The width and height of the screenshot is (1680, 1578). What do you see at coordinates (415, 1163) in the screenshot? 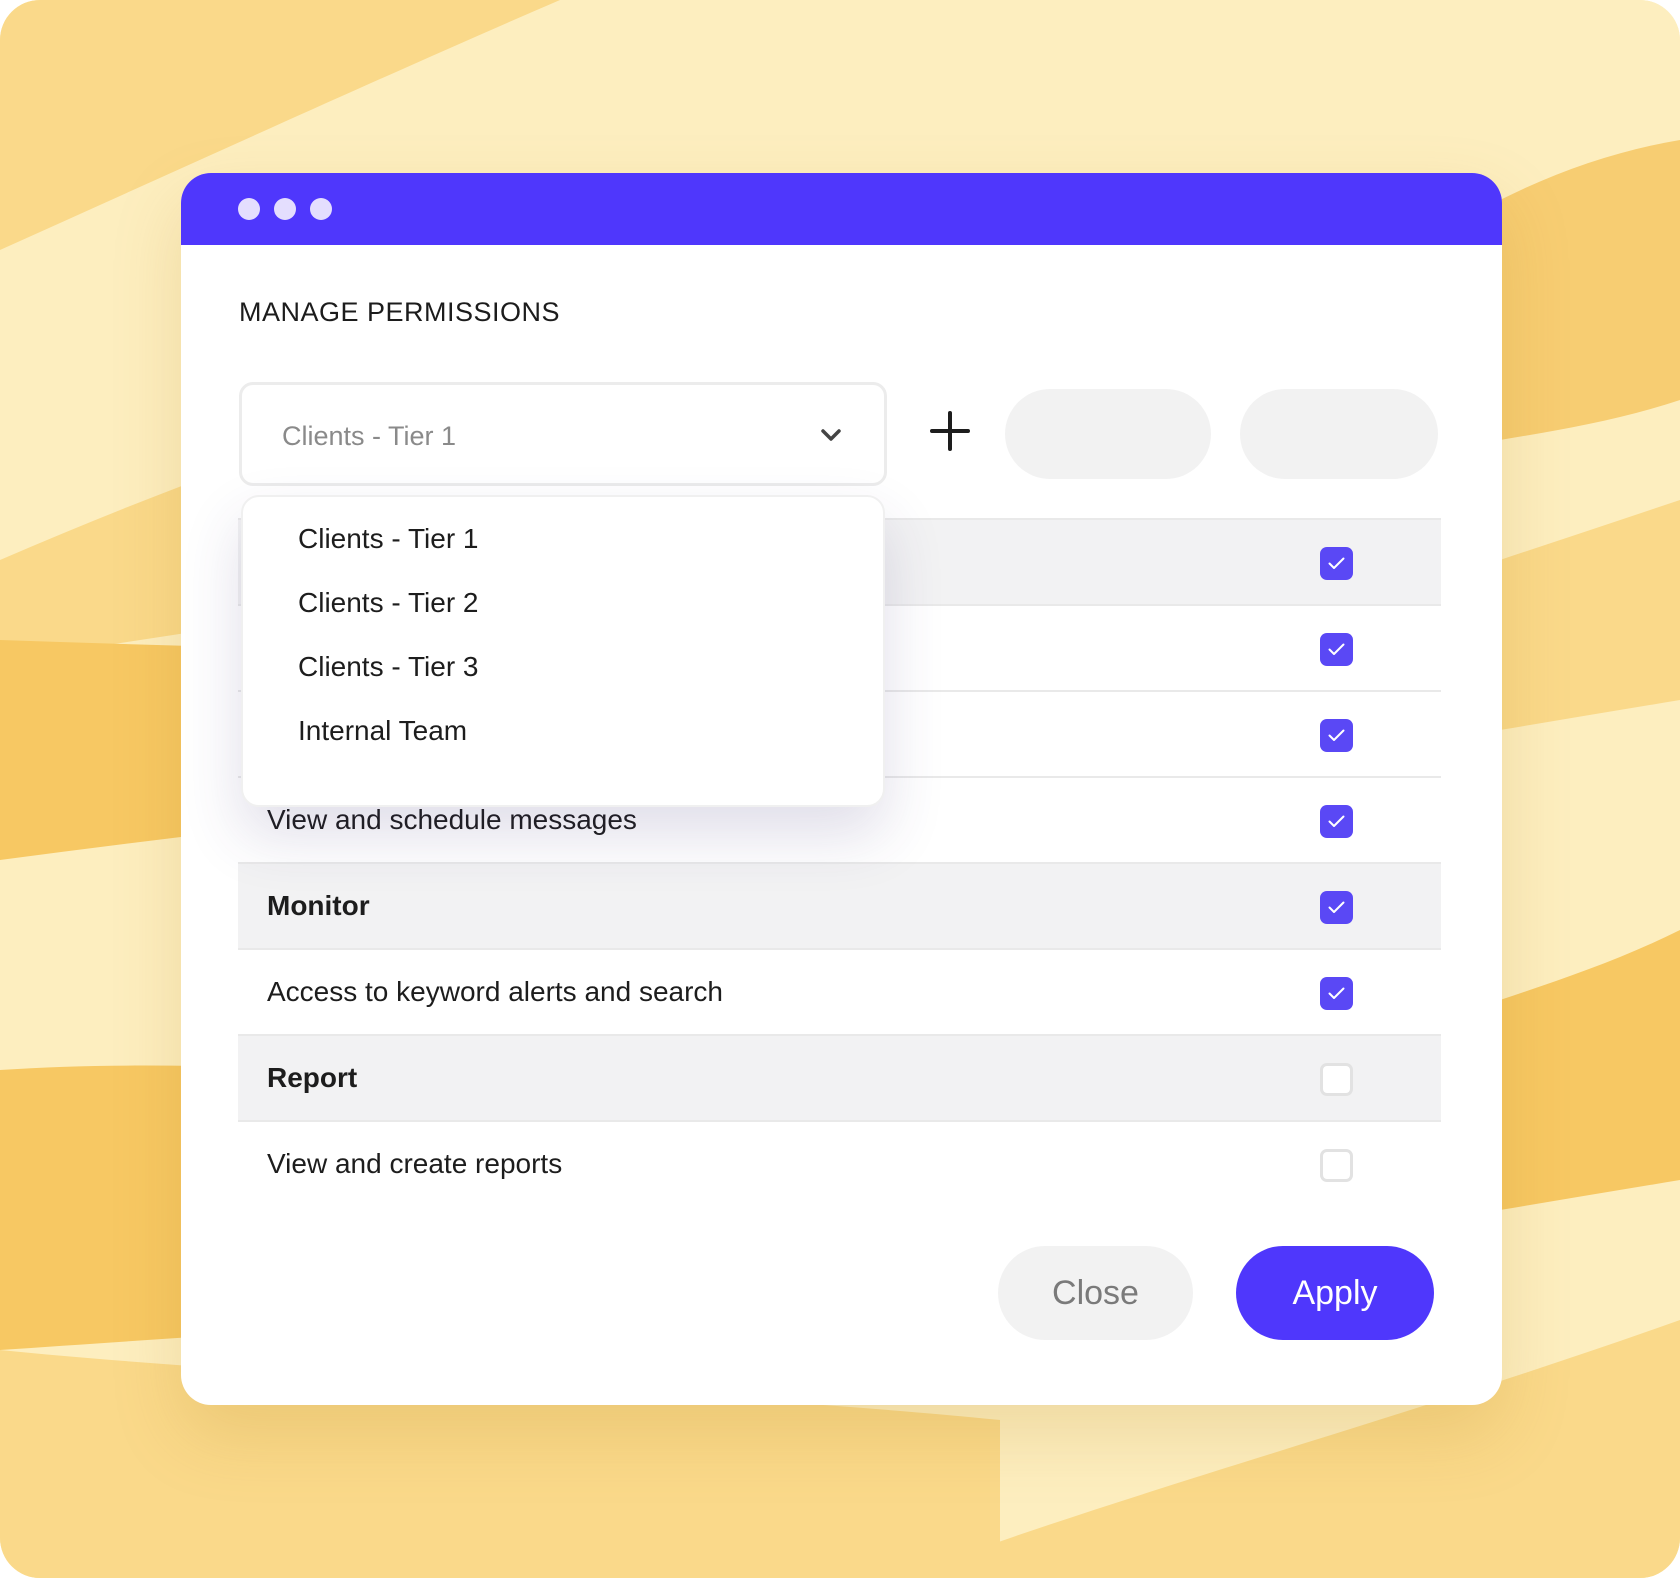
I see `permission-label: View and create reports` at bounding box center [415, 1163].